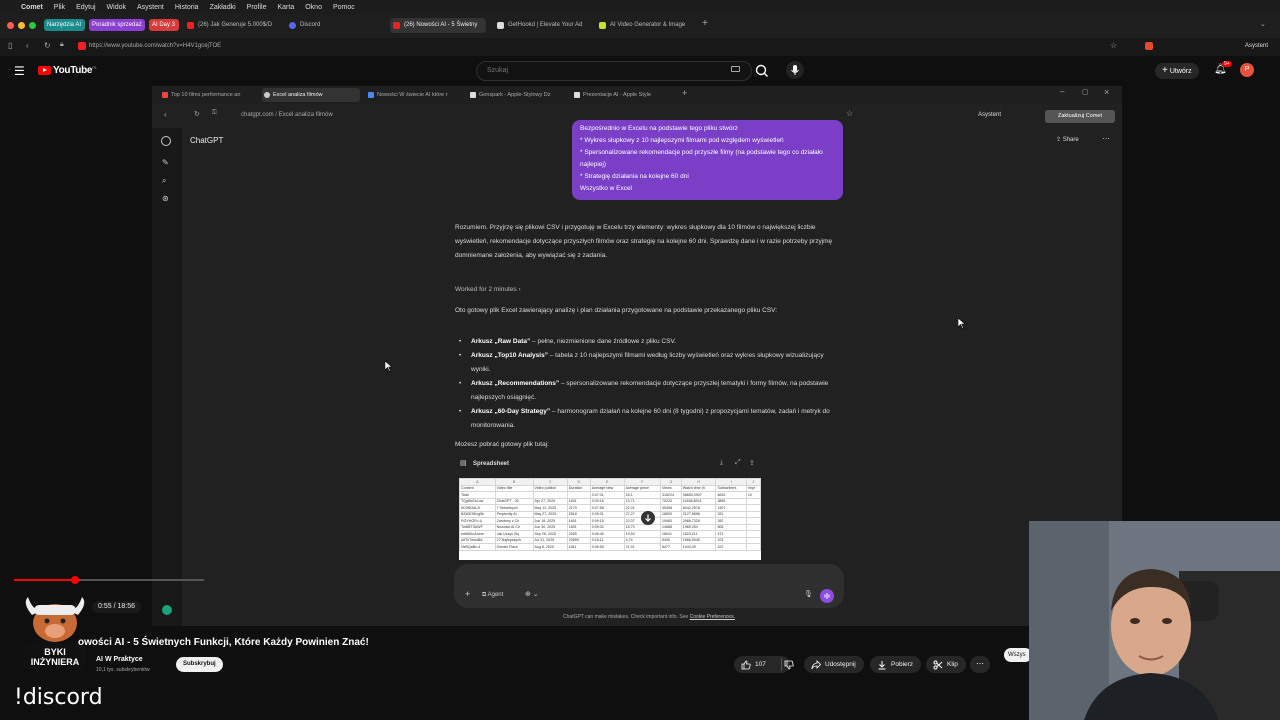  What do you see at coordinates (199, 664) in the screenshot?
I see `subscribe-button: Subskrybuj` at bounding box center [199, 664].